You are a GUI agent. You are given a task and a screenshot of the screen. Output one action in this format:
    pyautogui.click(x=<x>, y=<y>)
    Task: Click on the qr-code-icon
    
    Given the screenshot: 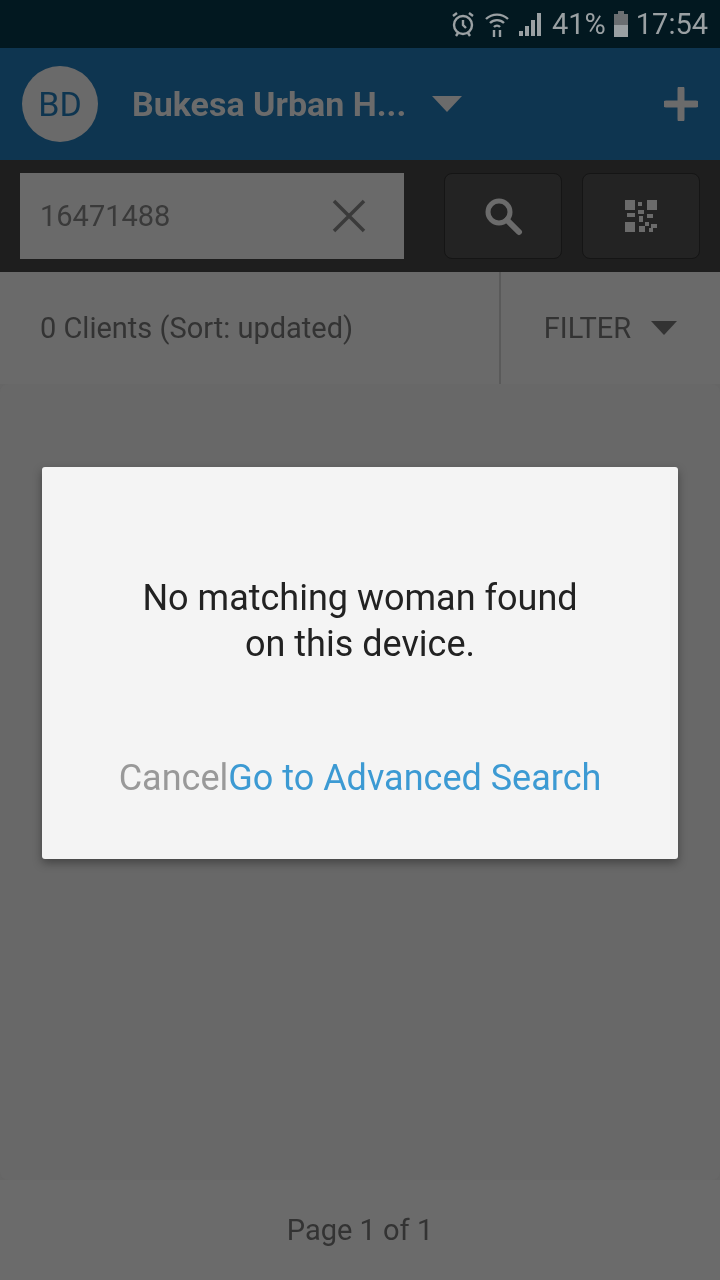 What is the action you would take?
    pyautogui.click(x=641, y=216)
    